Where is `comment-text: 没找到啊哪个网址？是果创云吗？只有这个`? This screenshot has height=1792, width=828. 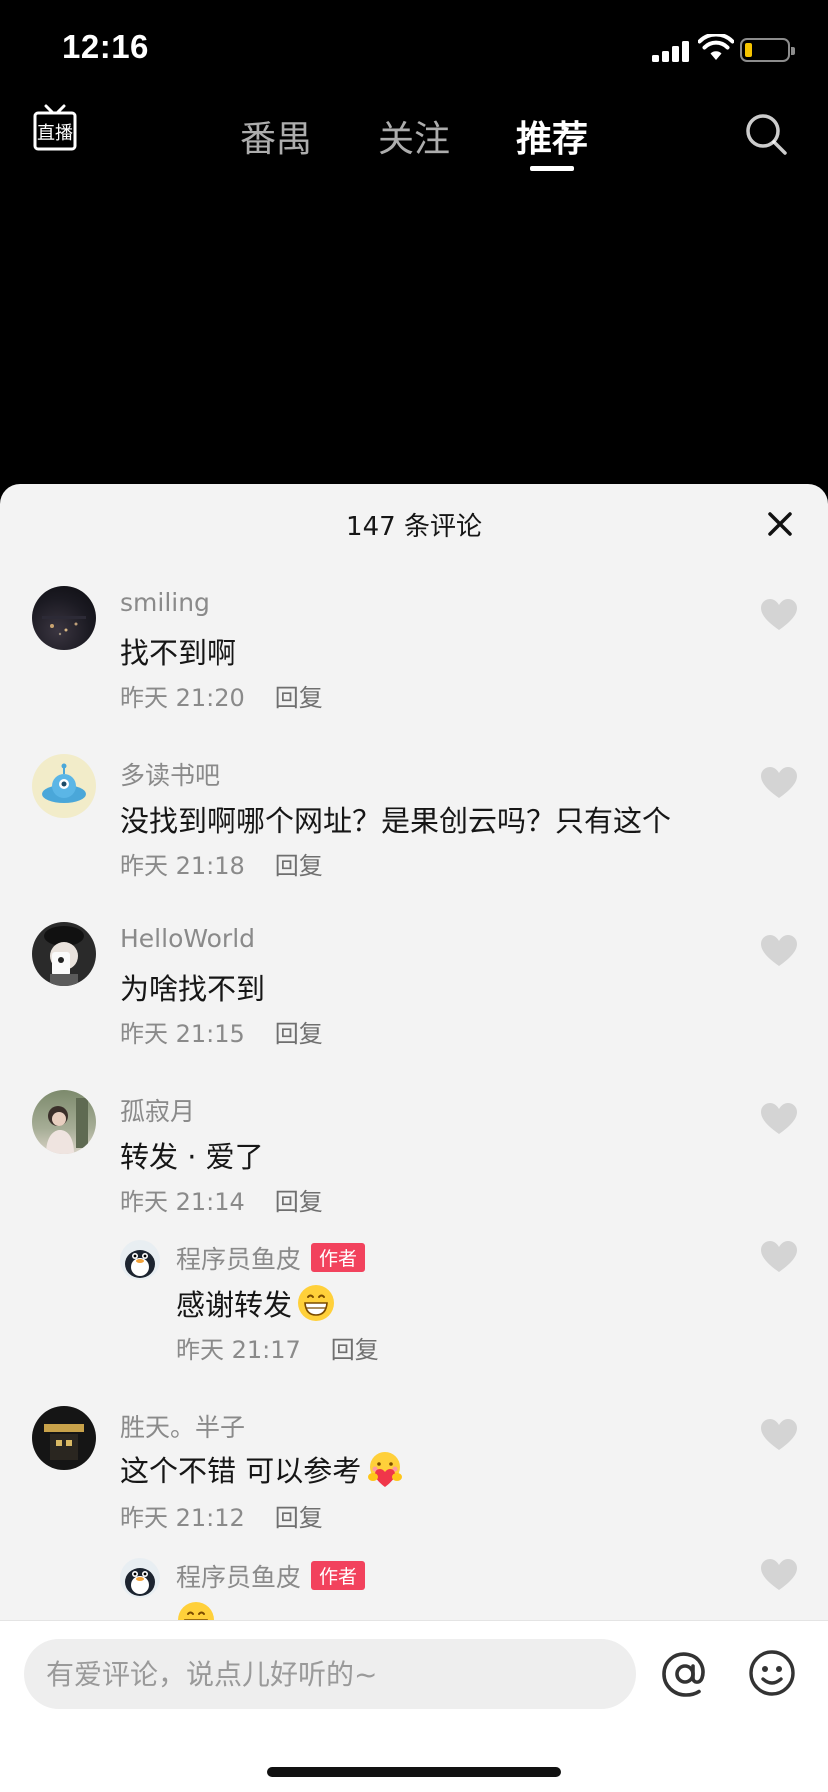 comment-text: 没找到啊哪个网址？是果创云吗？只有这个 is located at coordinates (396, 821).